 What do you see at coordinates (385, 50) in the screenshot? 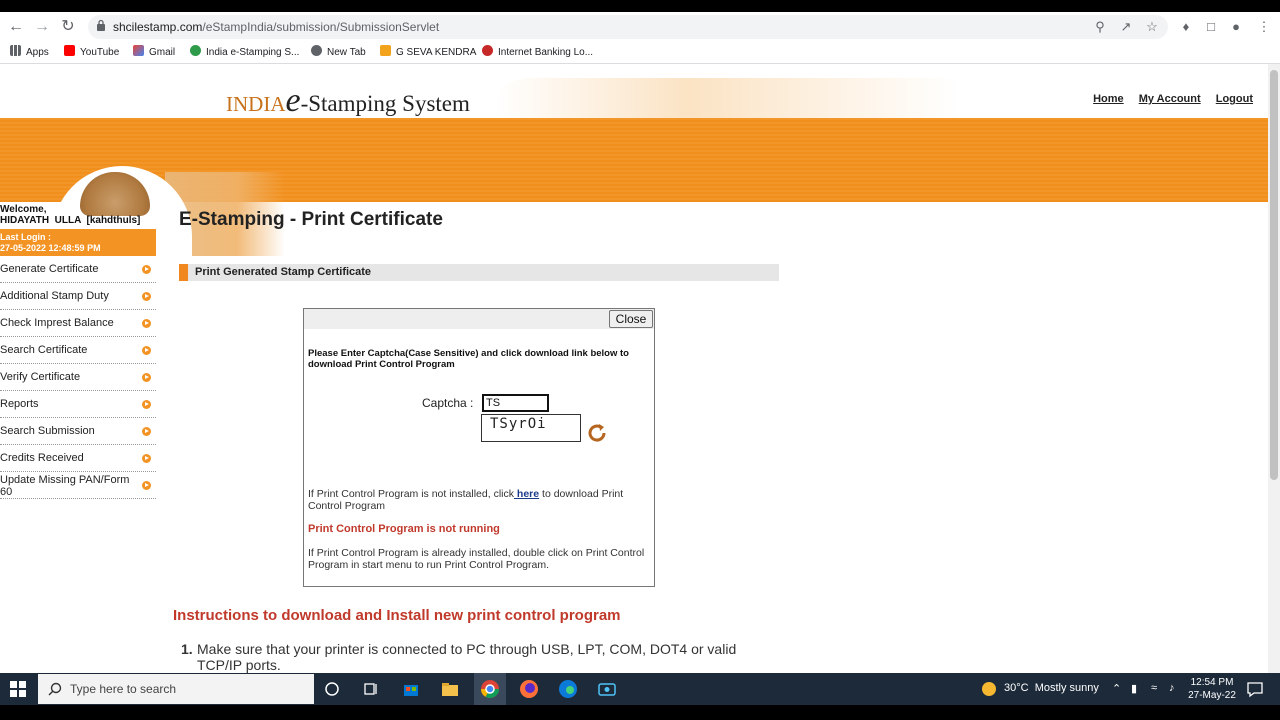
I see `gseva-icon` at bounding box center [385, 50].